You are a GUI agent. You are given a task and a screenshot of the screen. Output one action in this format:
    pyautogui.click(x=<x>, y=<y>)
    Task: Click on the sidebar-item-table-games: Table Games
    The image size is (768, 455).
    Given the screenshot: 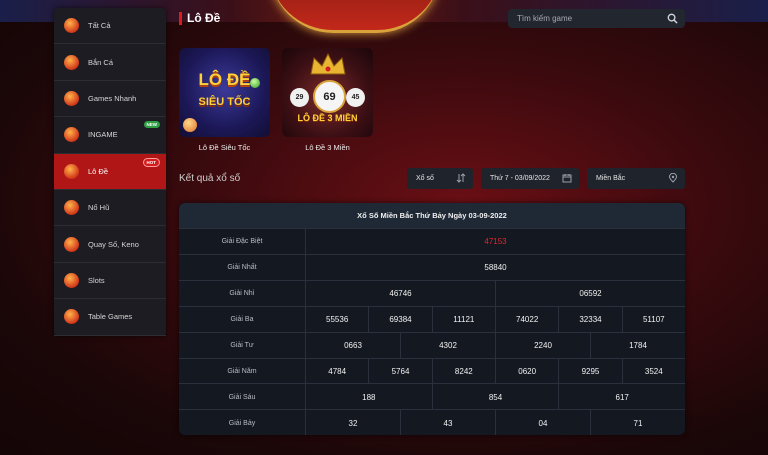 What is the action you would take?
    pyautogui.click(x=110, y=317)
    